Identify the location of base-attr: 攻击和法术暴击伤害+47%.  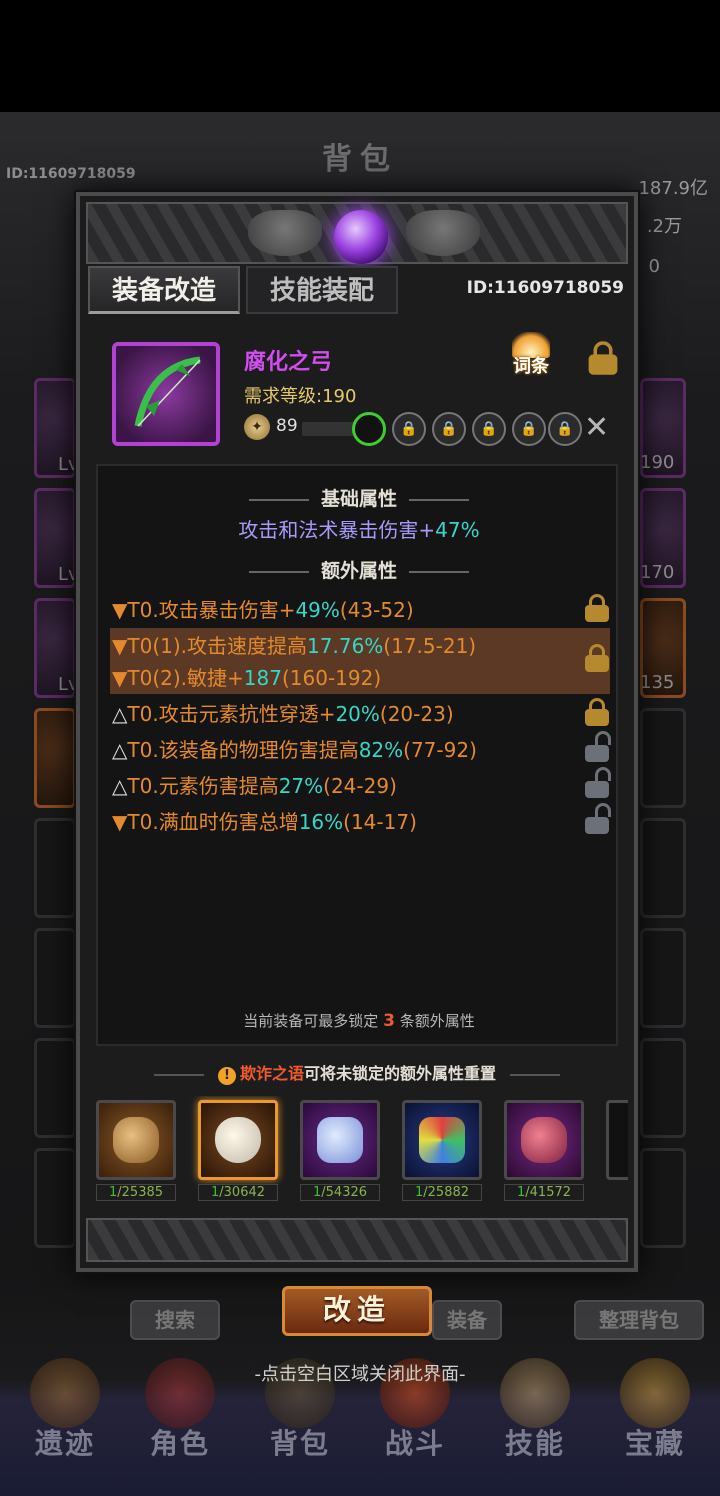
(359, 528).